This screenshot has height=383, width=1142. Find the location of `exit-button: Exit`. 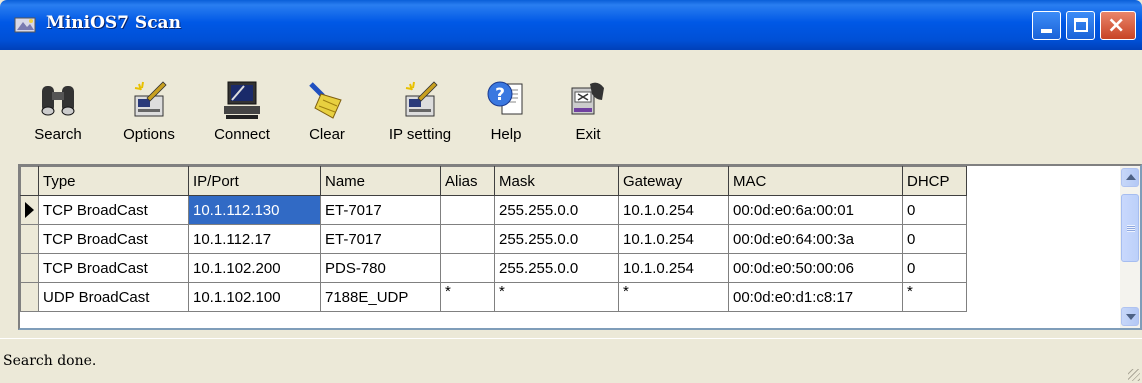

exit-button: Exit is located at coordinates (588, 118).